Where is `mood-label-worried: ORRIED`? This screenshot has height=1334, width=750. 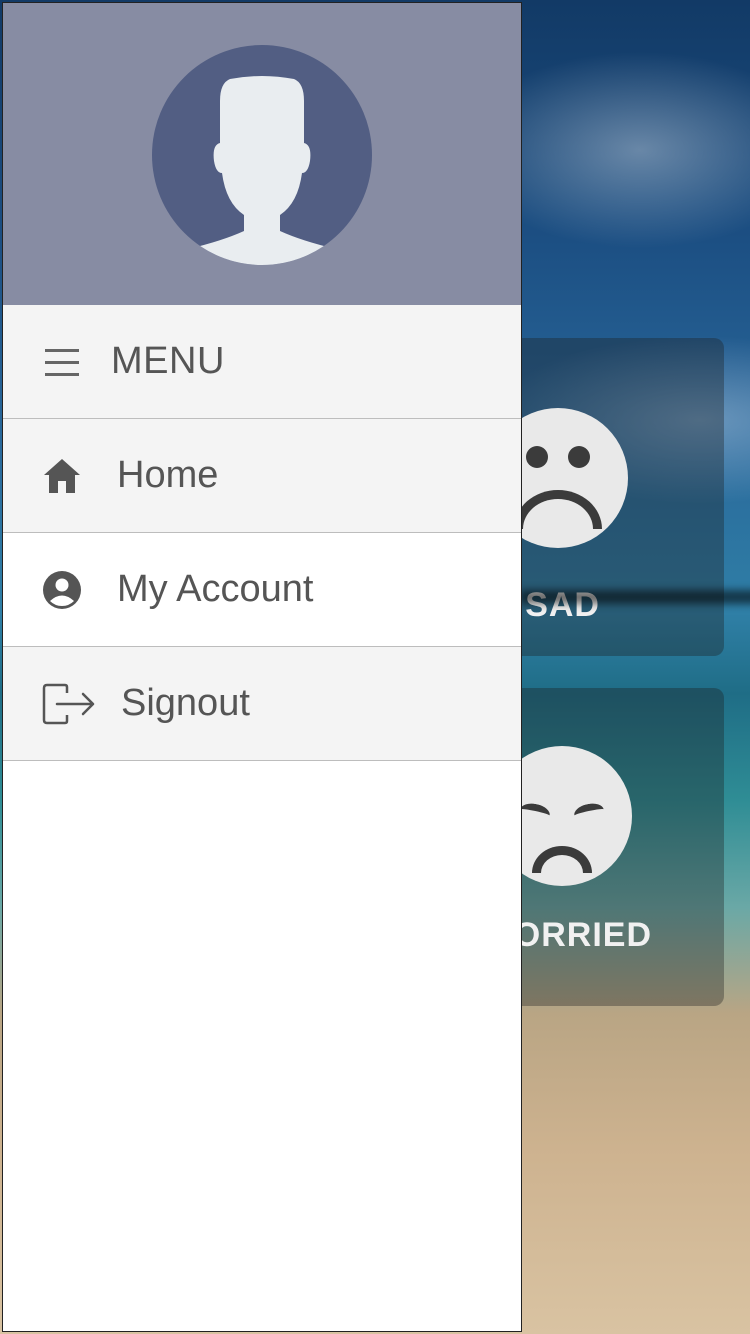 mood-label-worried: ORRIED is located at coordinates (582, 935).